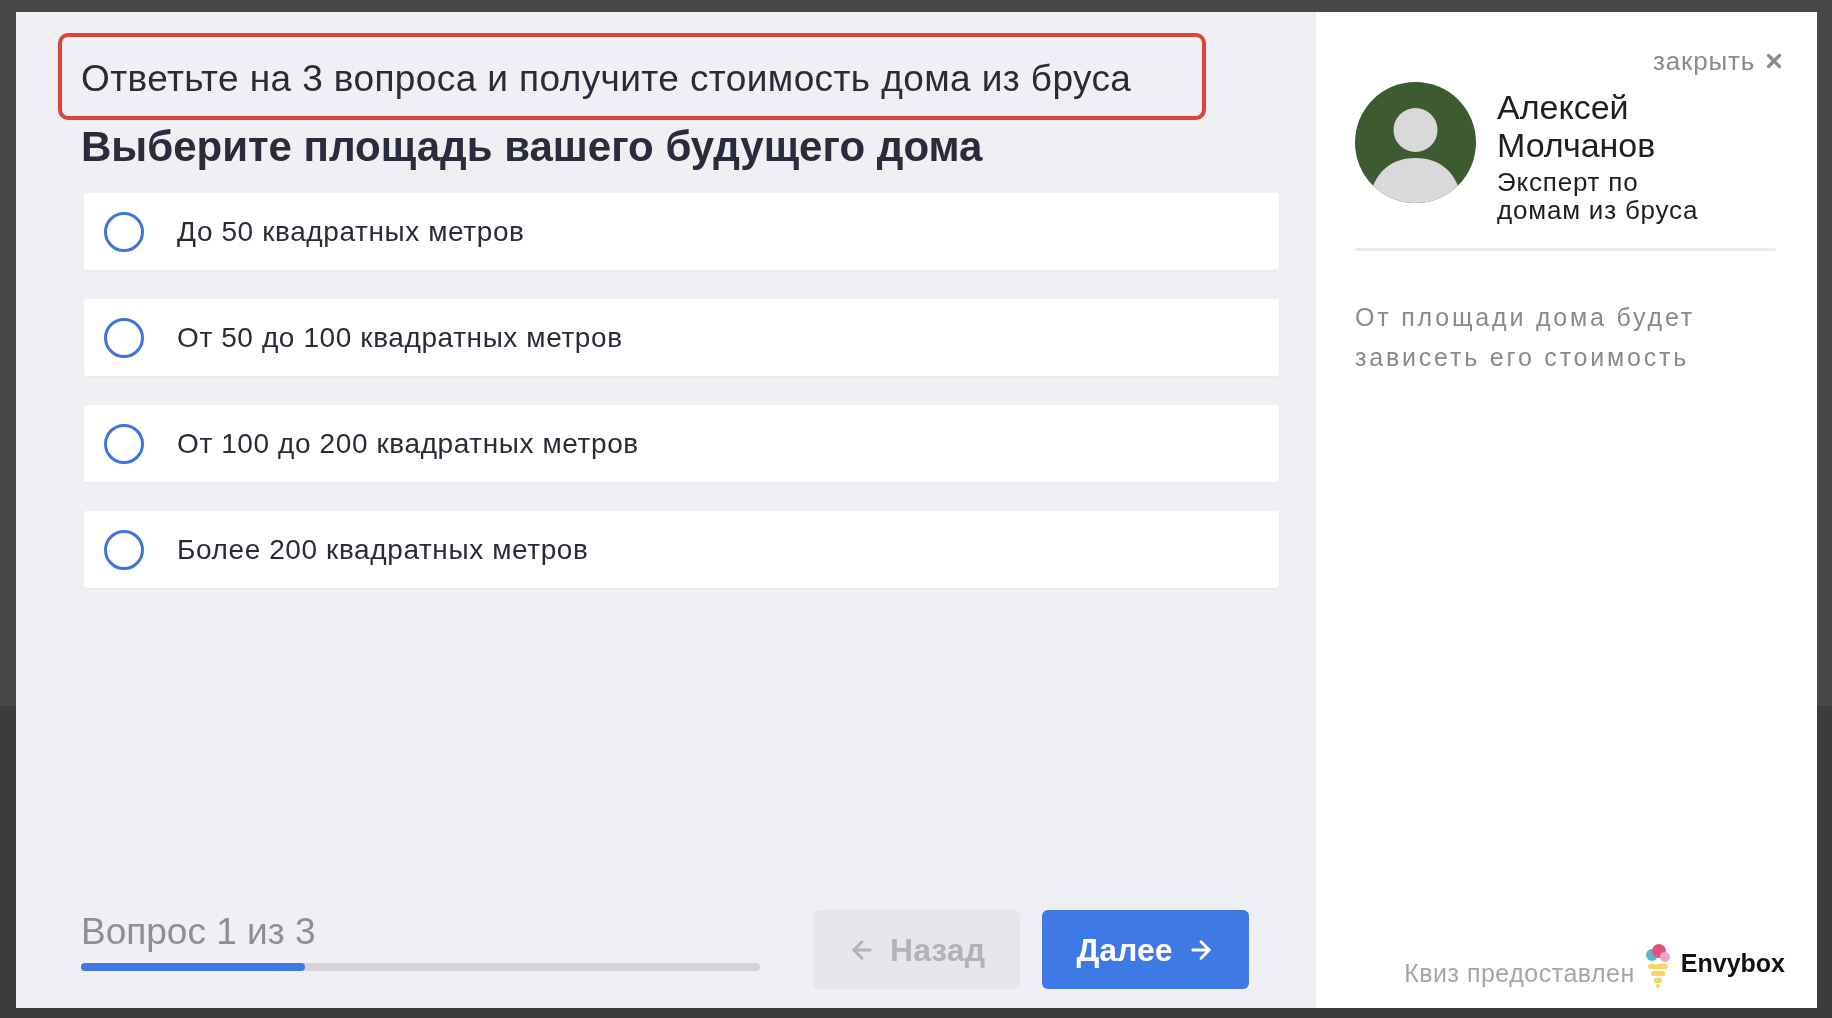 This screenshot has height=1018, width=1832. Describe the element at coordinates (681, 549) in the screenshot. I see `answer-option: Более 200 квадратных метров` at that location.